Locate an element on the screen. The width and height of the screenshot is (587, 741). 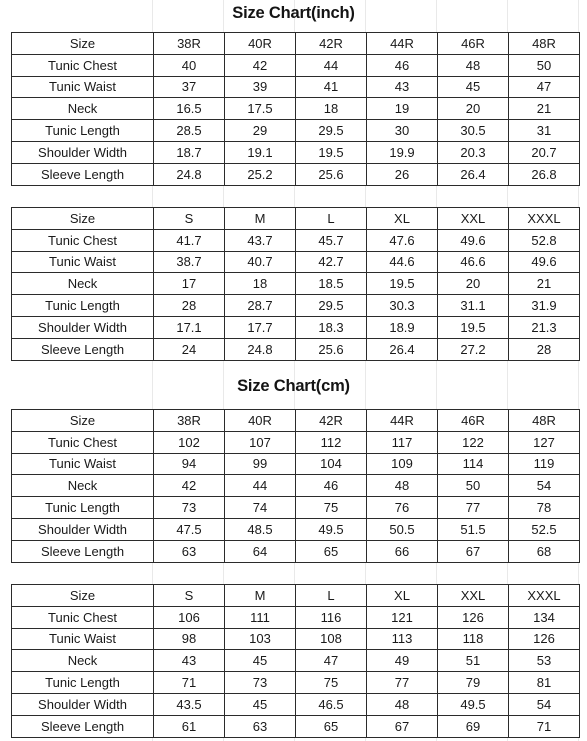
measurement-value-cell: 29.5 is located at coordinates (331, 305).